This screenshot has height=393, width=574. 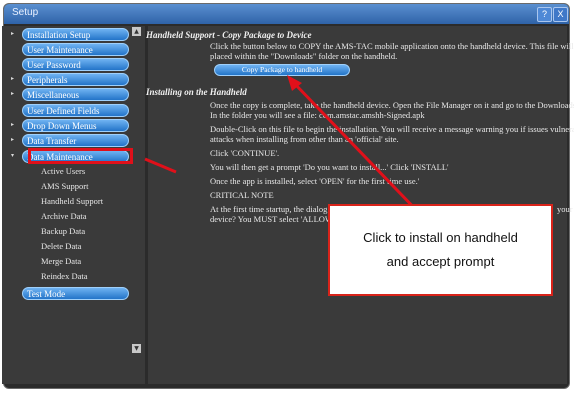 What do you see at coordinates (565, 209) in the screenshot?
I see `install-step6-line1-end: your` at bounding box center [565, 209].